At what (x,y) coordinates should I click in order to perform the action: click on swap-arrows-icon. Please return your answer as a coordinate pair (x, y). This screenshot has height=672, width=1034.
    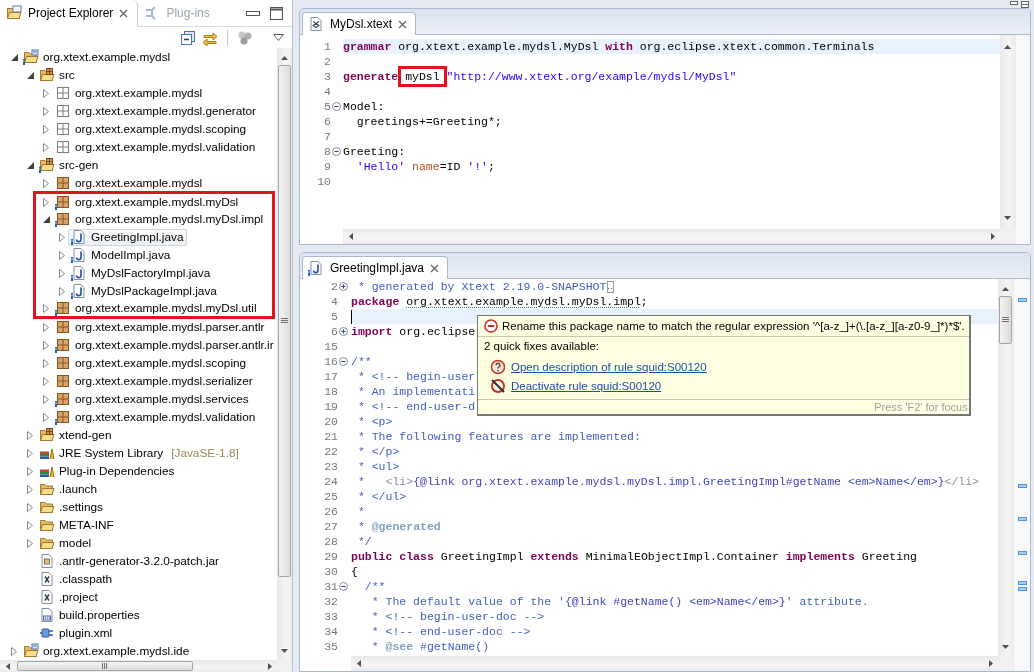
    Looking at the image, I should click on (210, 37).